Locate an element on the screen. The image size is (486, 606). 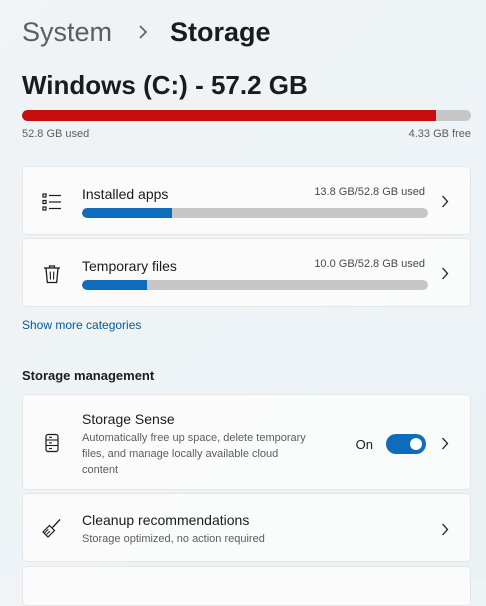
list-icon is located at coordinates (52, 202).